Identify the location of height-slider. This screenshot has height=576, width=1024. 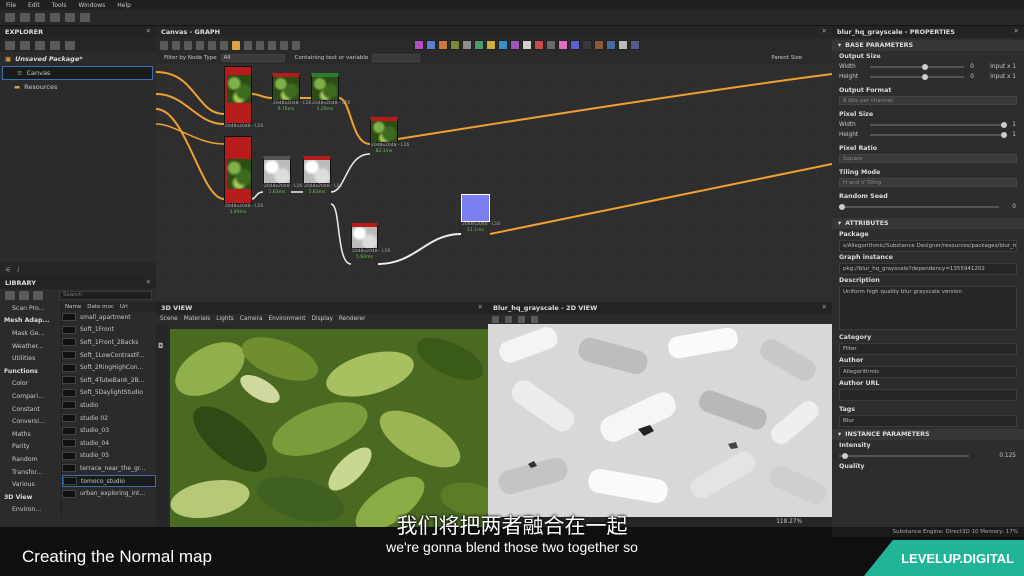
(917, 77).